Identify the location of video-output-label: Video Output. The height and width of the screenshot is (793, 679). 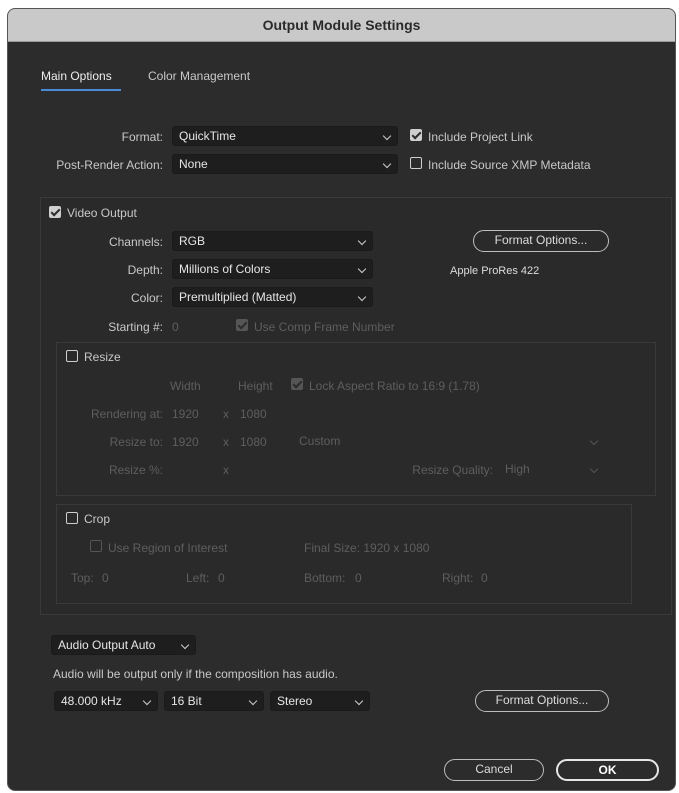
(102, 213).